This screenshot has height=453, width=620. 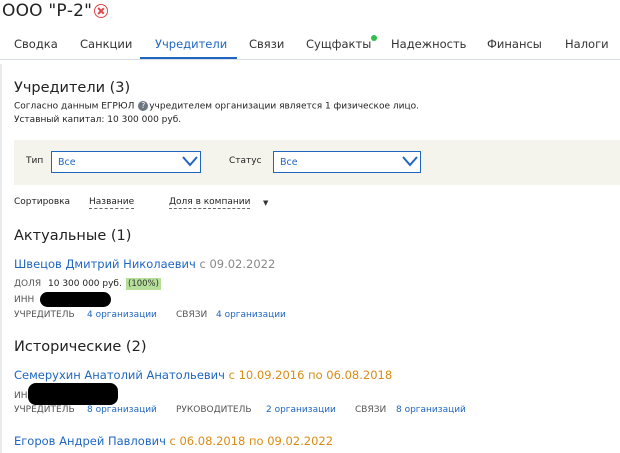 I want to click on content-border, so click(x=1, y=258).